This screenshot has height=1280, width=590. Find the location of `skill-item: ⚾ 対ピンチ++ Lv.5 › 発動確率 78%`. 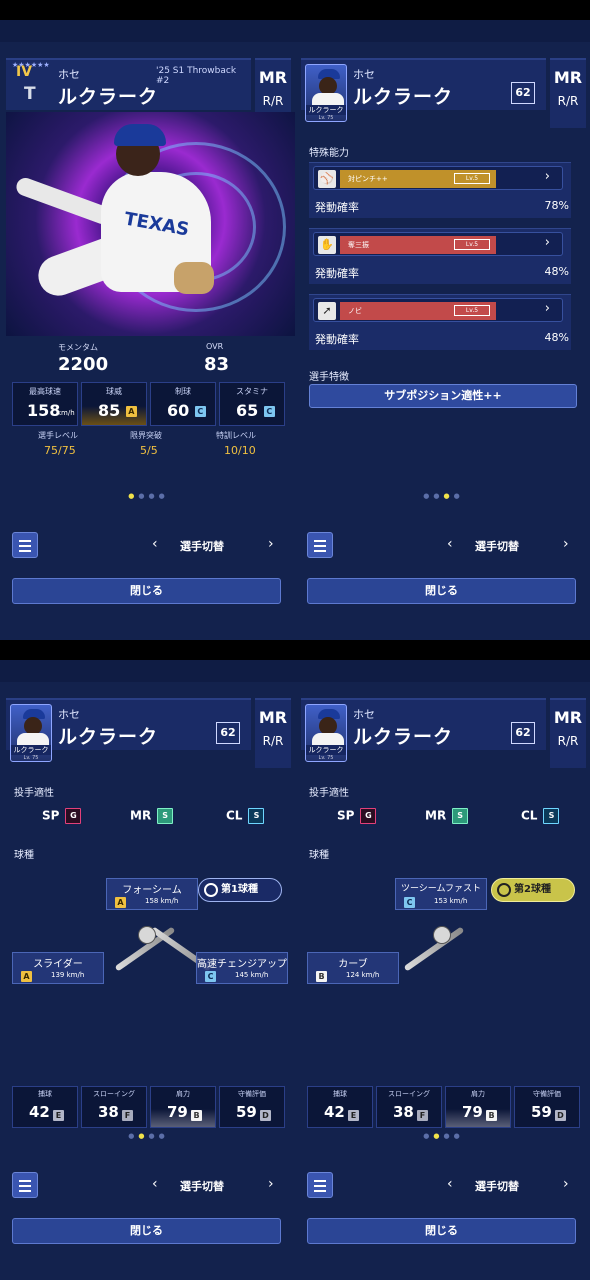

skill-item: ⚾ 対ピンチ++ Lv.5 › 発動確率 78% is located at coordinates (440, 190).